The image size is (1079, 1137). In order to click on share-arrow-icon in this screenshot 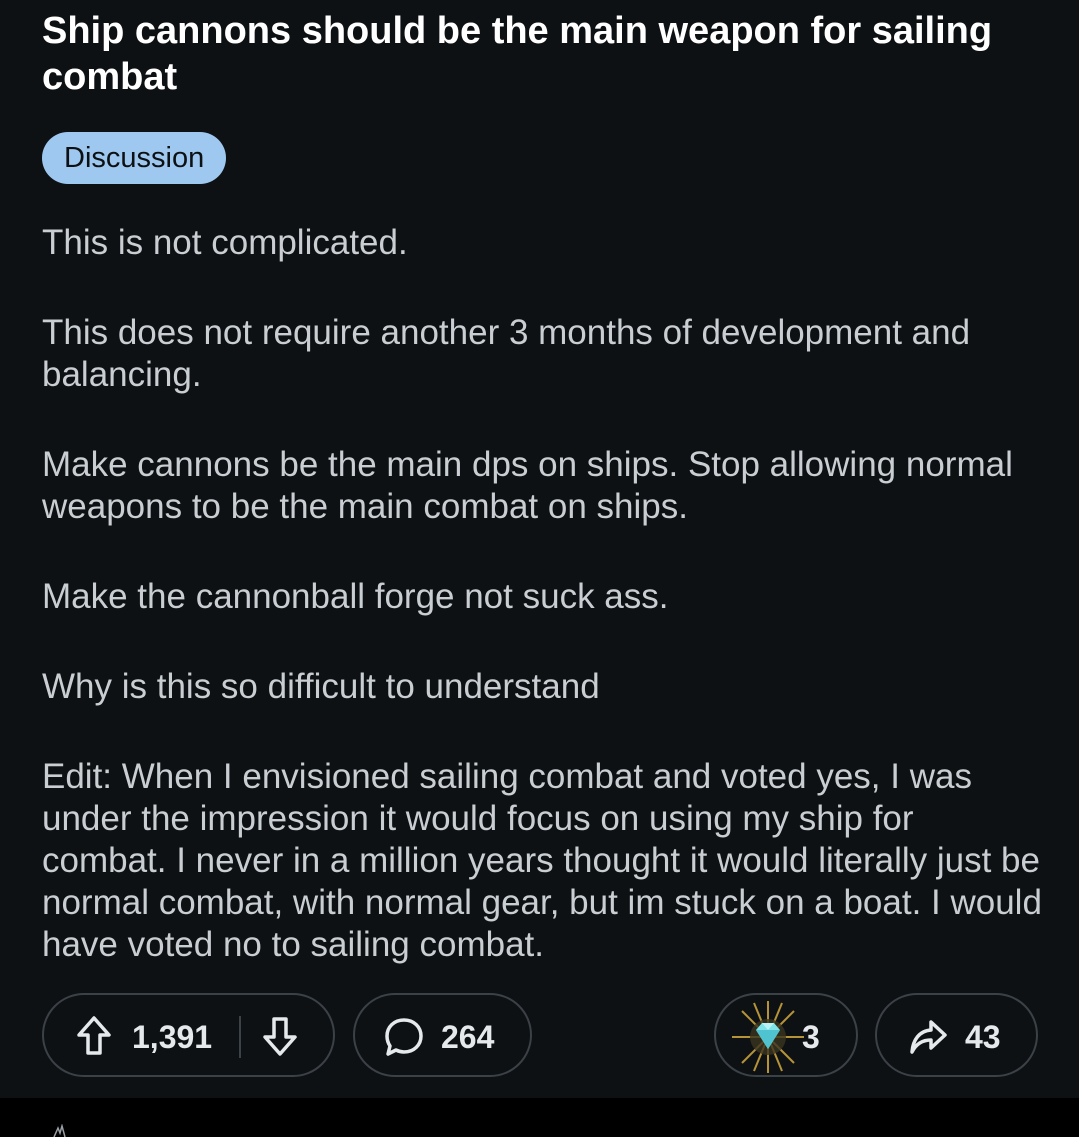, I will do `click(928, 1037)`.